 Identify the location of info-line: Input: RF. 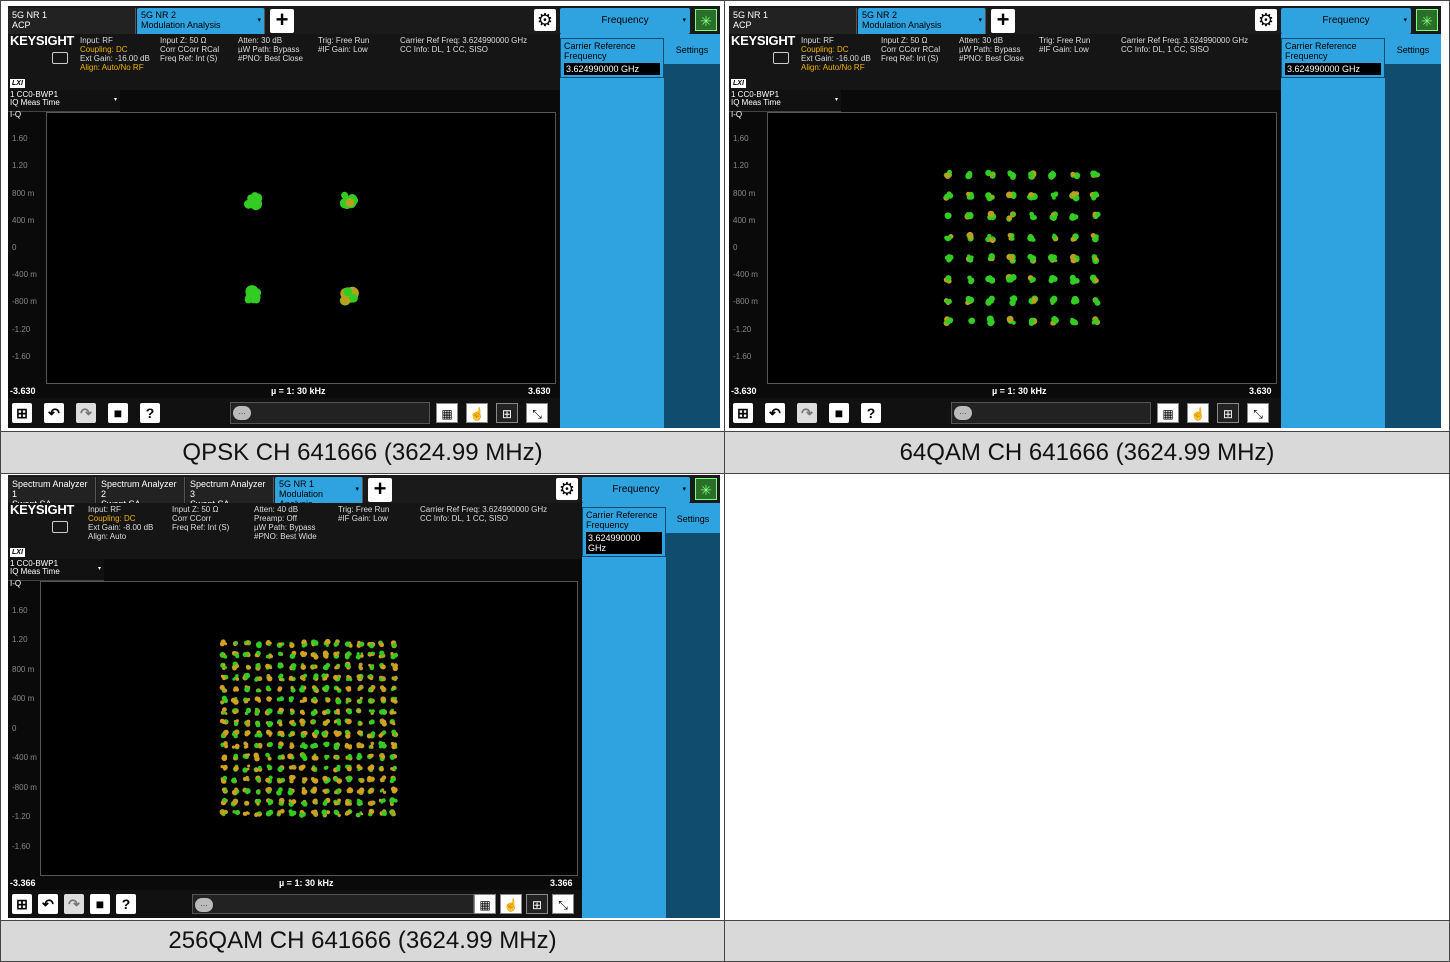
(96, 40).